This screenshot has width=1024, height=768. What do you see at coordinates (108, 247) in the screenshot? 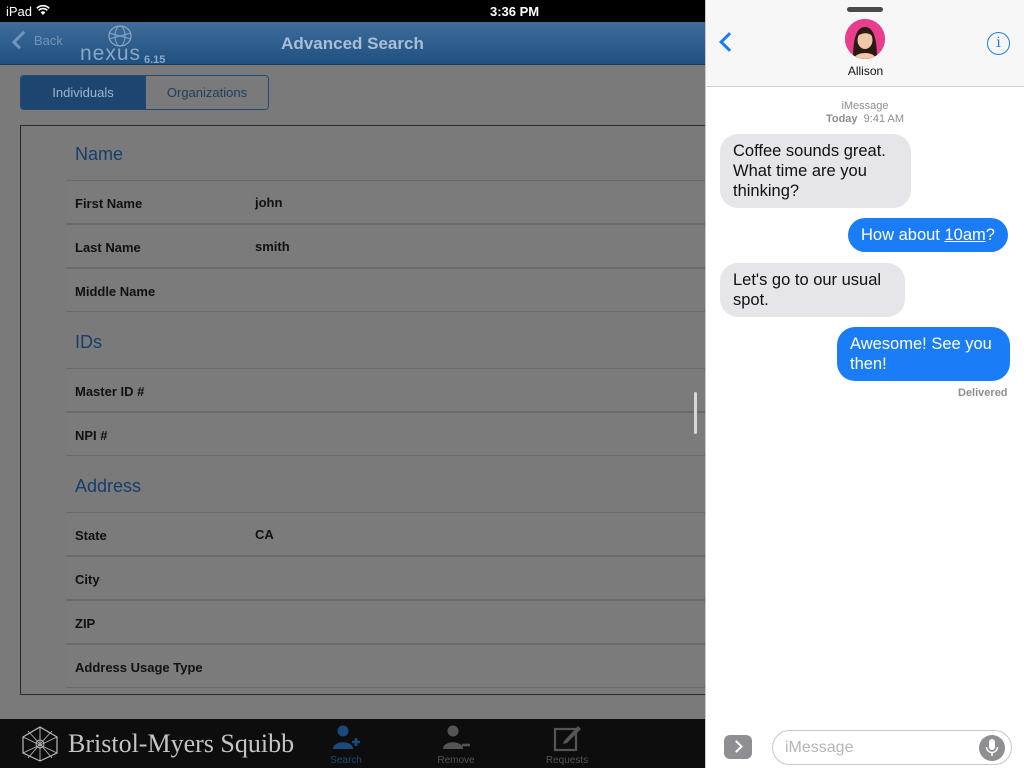
I see `field-label: Last Name` at bounding box center [108, 247].